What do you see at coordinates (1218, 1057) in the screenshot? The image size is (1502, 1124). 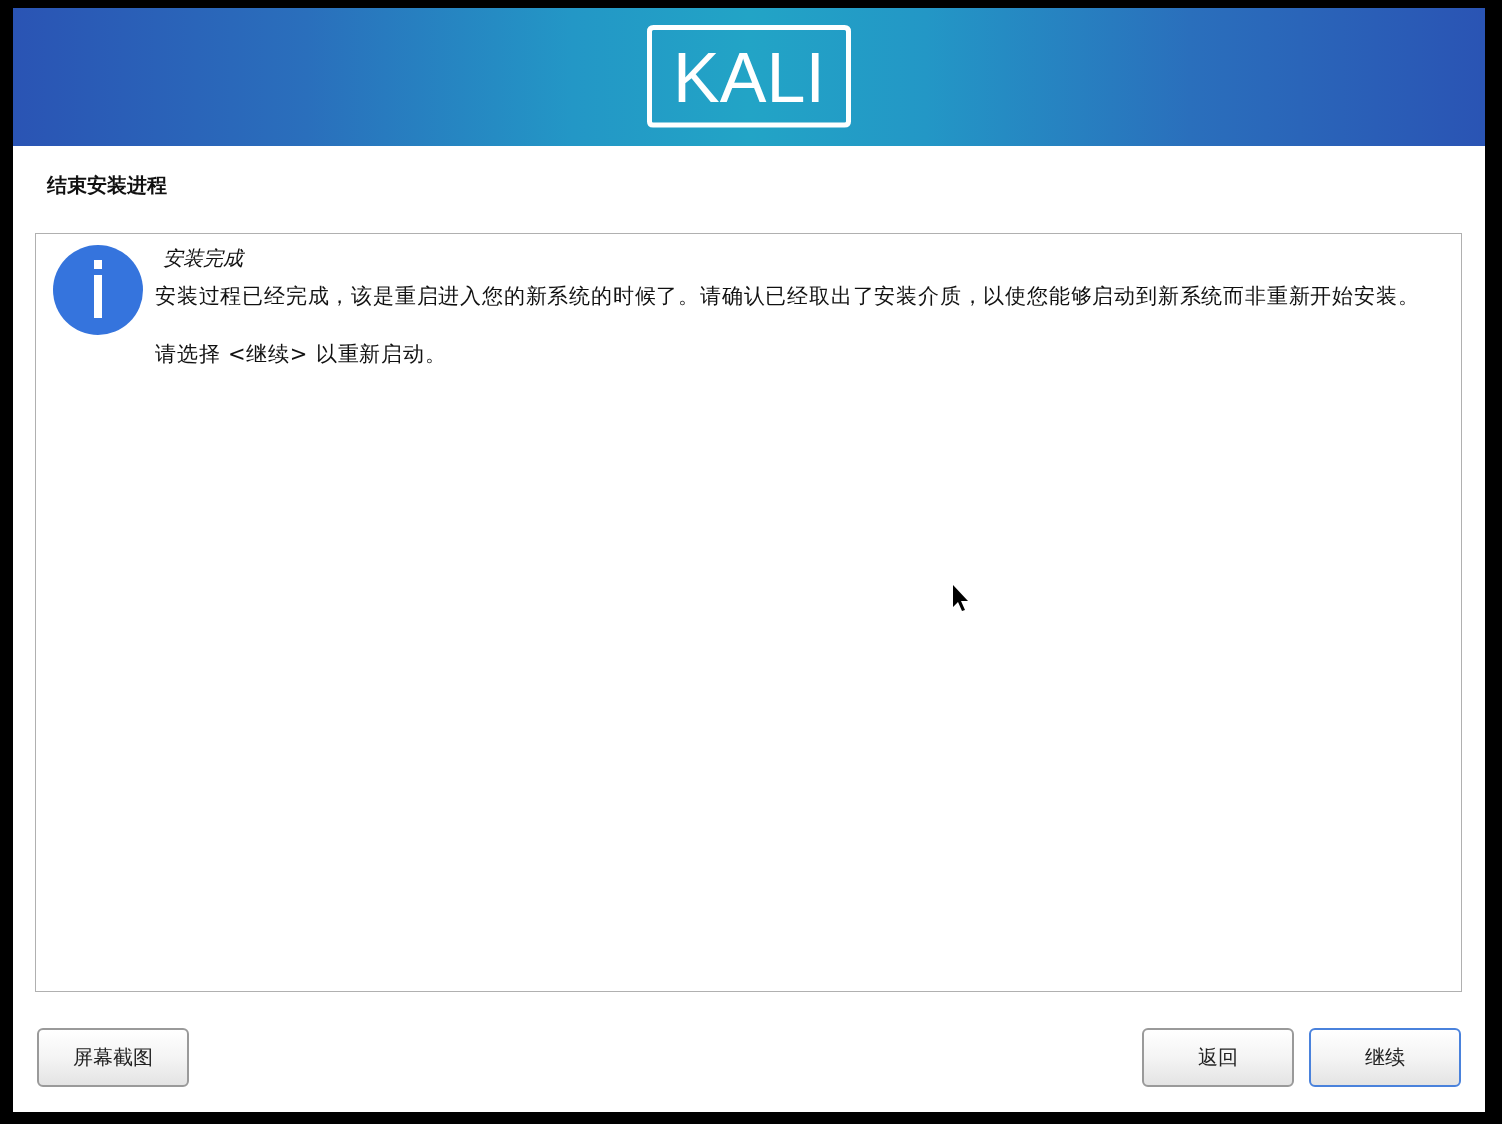 I see `back-button: 返回` at bounding box center [1218, 1057].